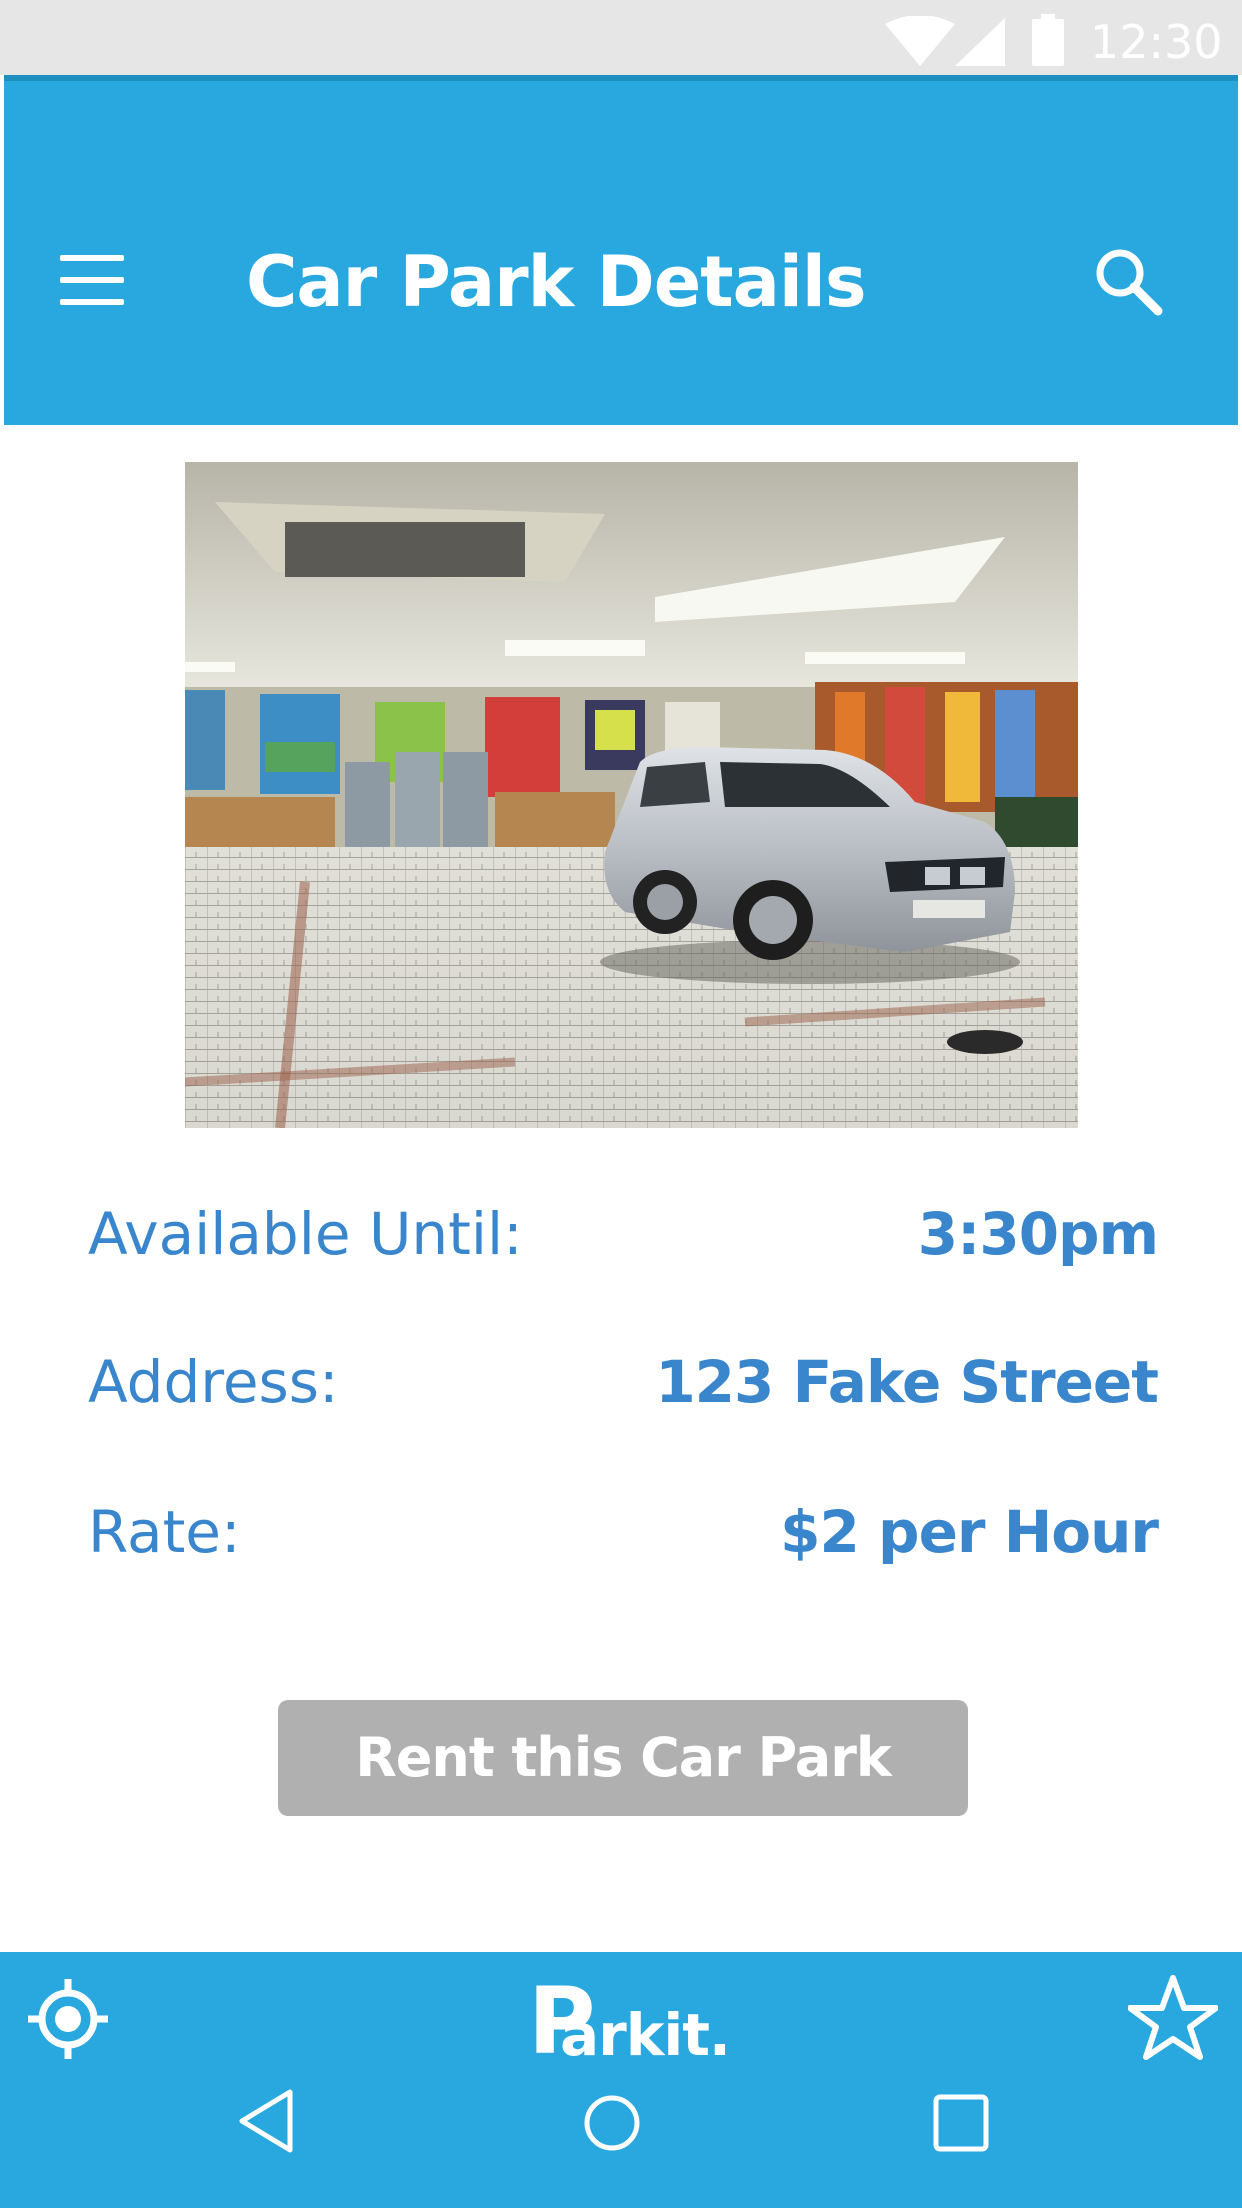  Describe the element at coordinates (1038, 1234) in the screenshot. I see `available-until-value: 3:30pm` at that location.